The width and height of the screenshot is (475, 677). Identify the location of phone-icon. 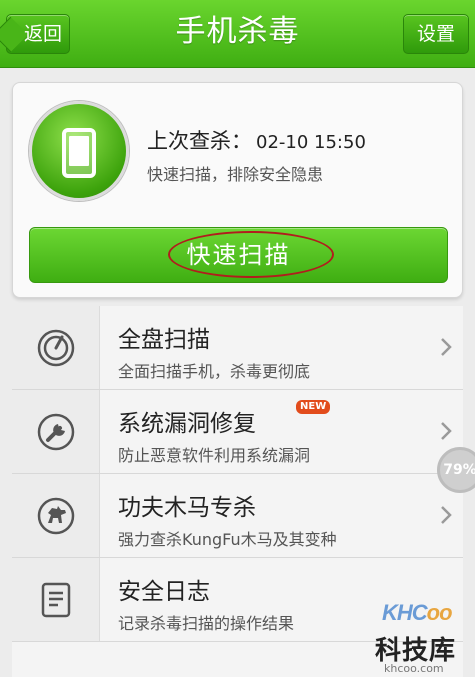
(79, 153).